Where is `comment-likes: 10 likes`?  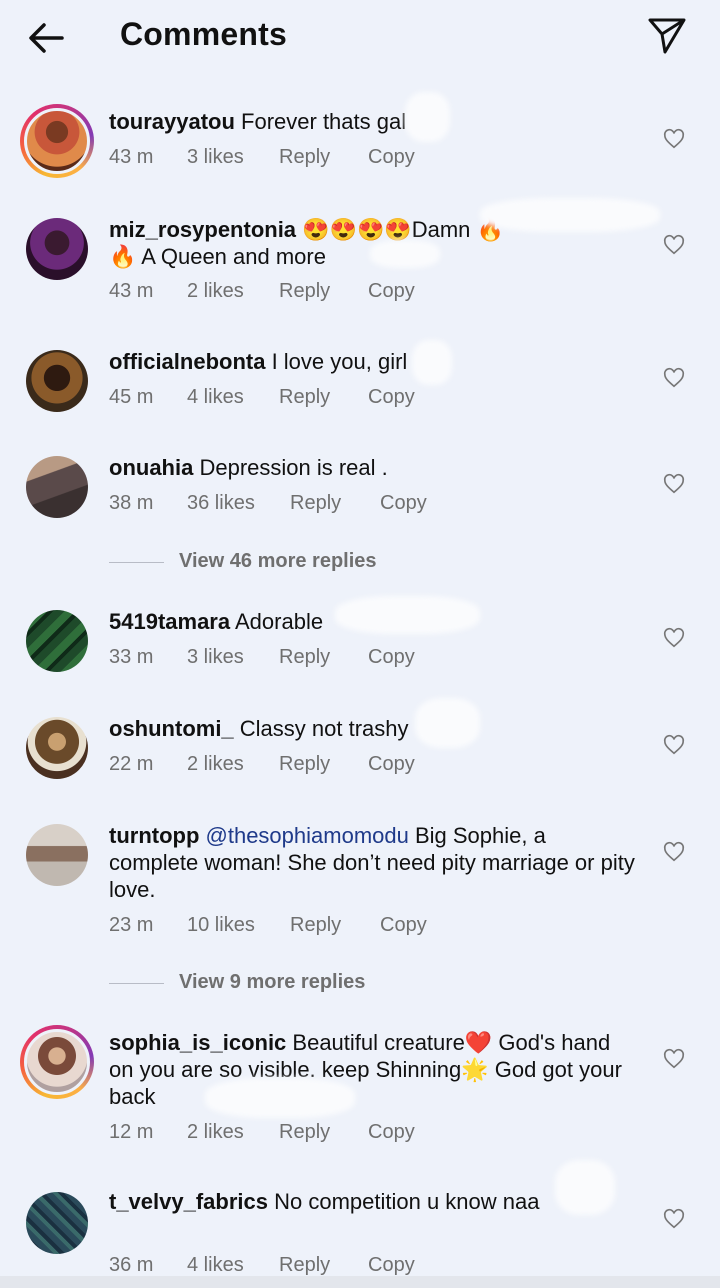 comment-likes: 10 likes is located at coordinates (221, 925).